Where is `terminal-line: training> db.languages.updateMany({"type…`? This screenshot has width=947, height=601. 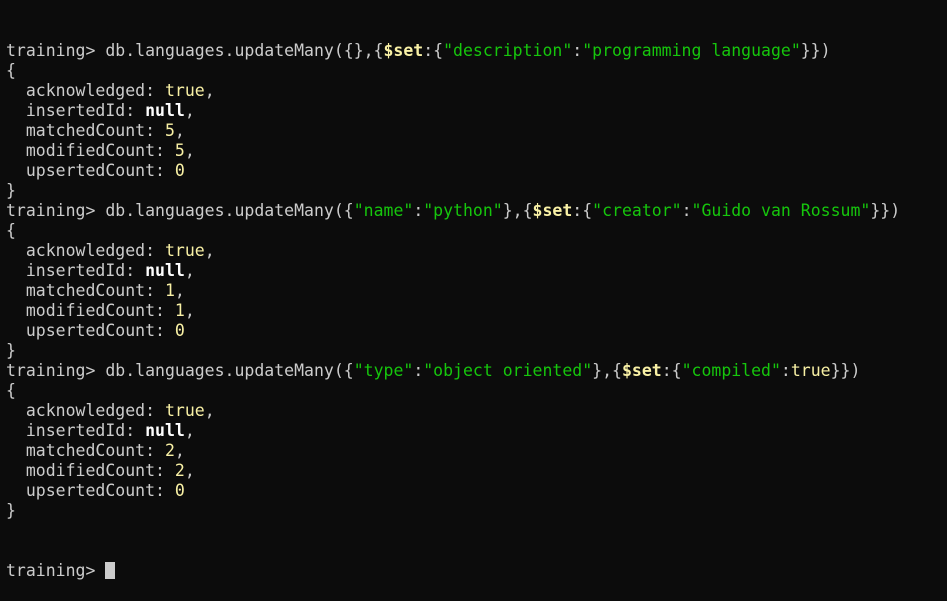
terminal-line: training> db.languages.updateMany({"type… is located at coordinates (476, 371).